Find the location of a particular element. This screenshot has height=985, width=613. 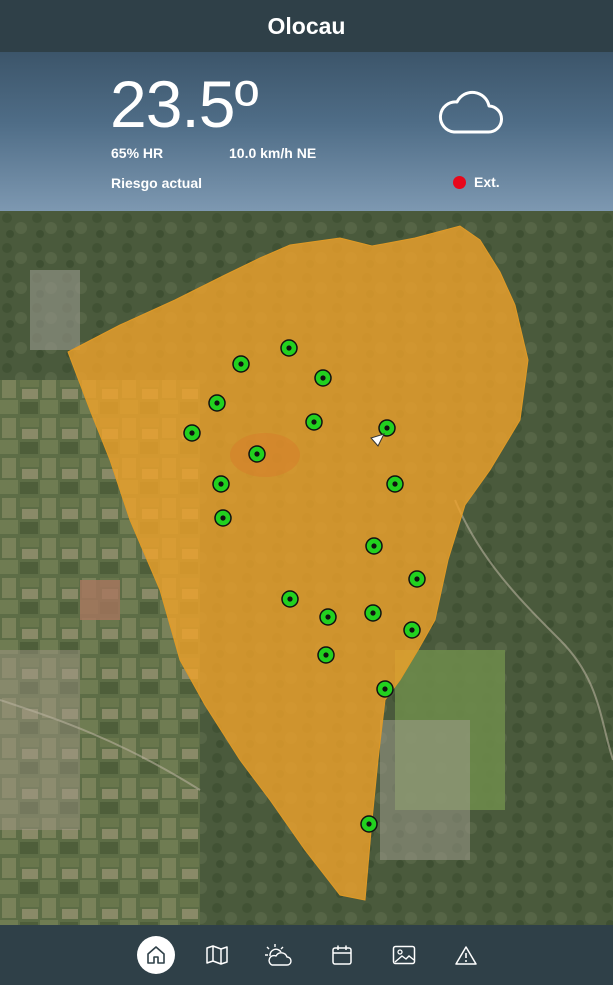

home-icon is located at coordinates (156, 955).